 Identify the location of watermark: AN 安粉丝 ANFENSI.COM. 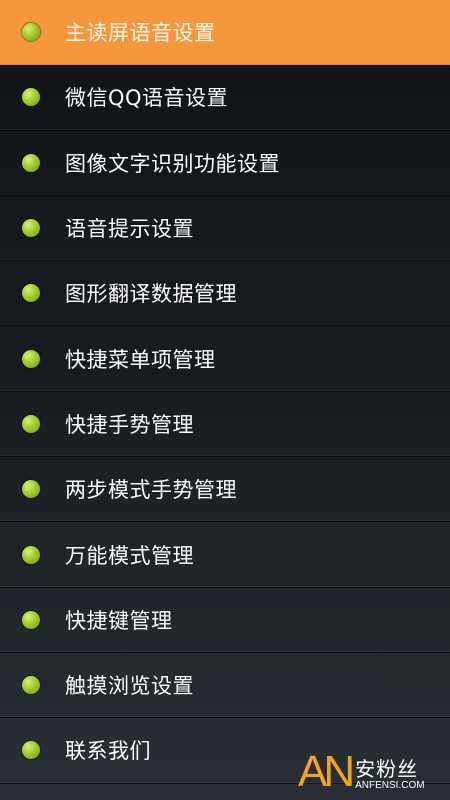
(372, 771).